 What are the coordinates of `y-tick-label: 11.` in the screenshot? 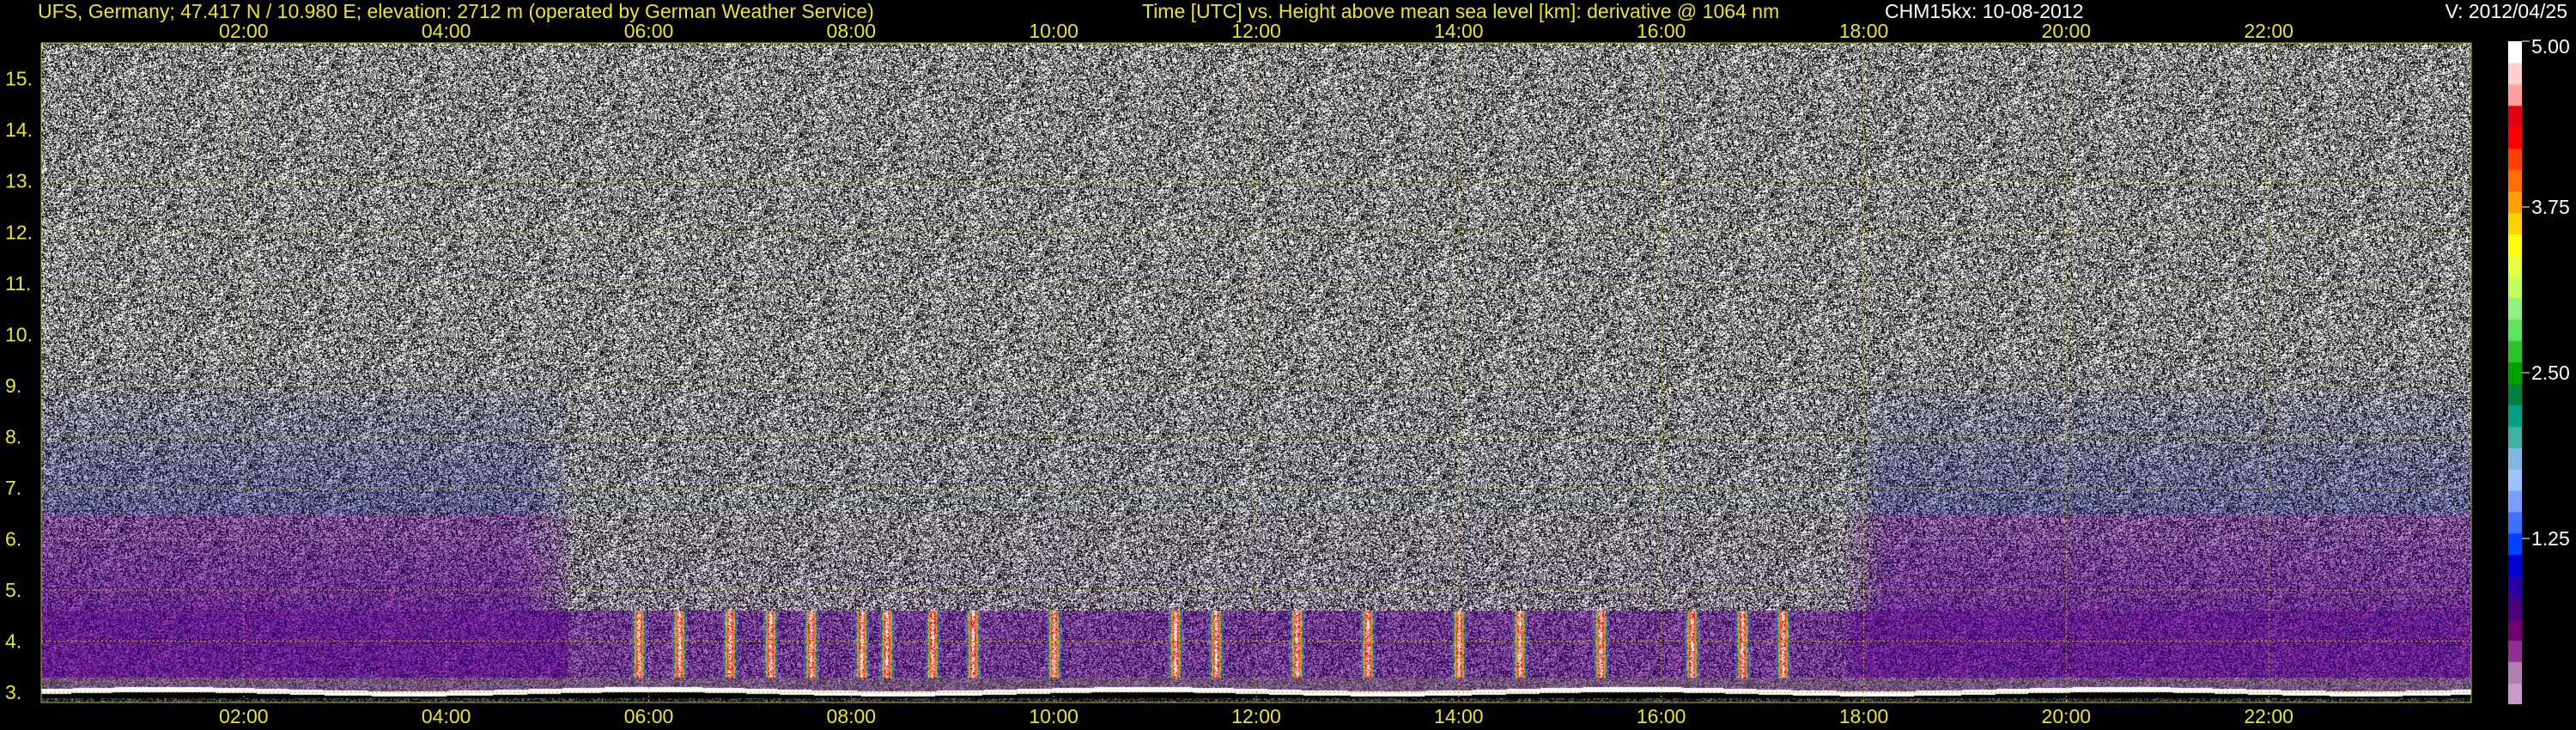 It's located at (18, 283).